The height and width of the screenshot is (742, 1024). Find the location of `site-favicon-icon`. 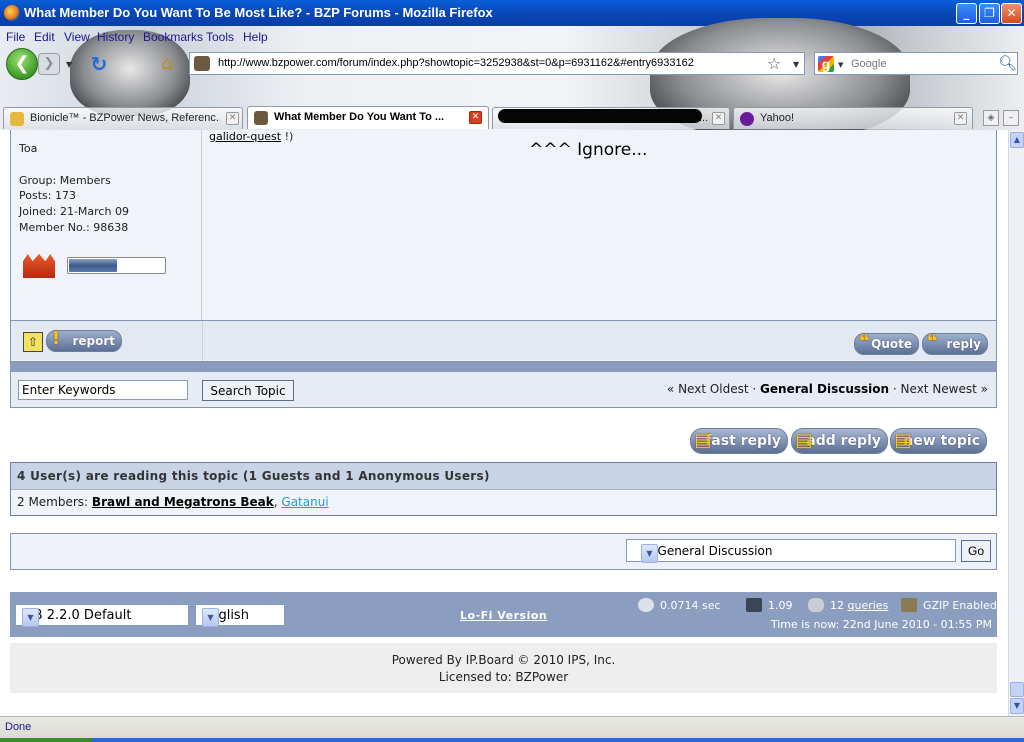

site-favicon-icon is located at coordinates (202, 63).